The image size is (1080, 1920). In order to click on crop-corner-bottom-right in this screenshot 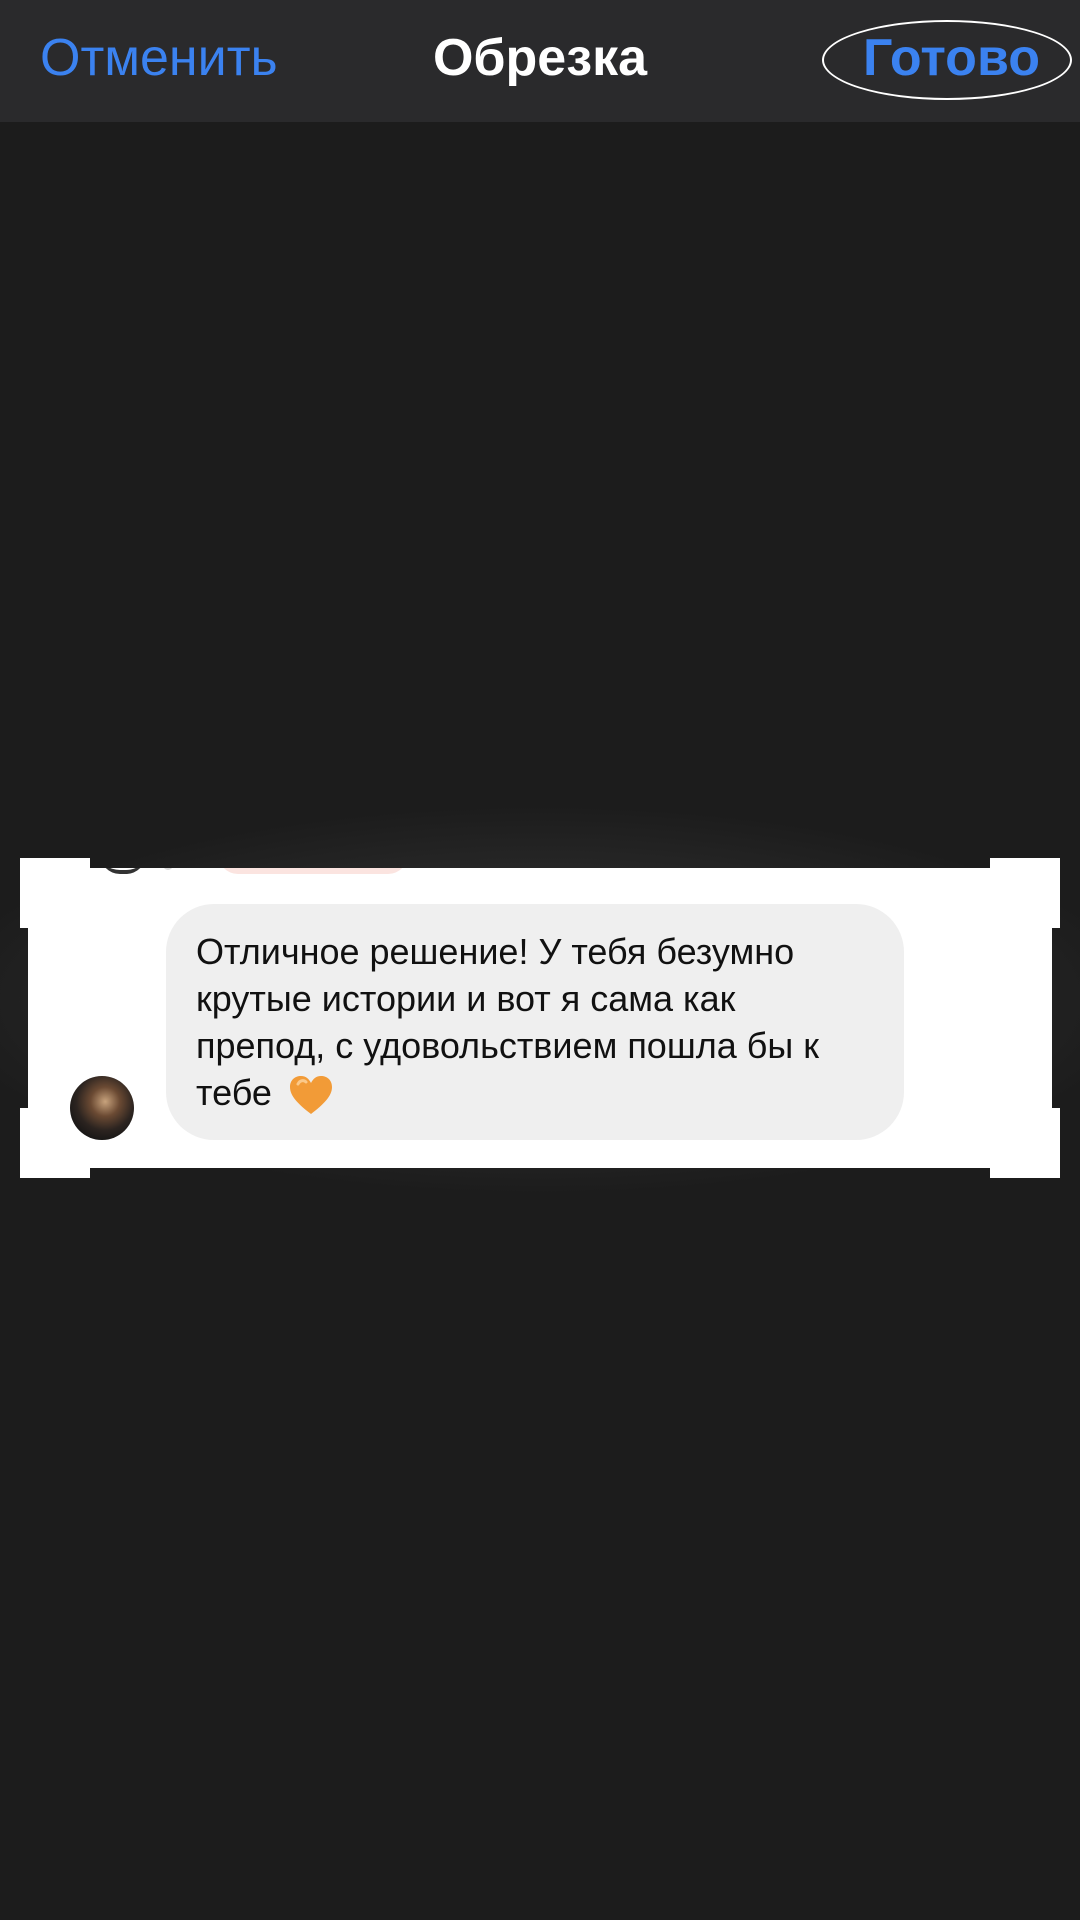, I will do `click(1054, 1143)`.